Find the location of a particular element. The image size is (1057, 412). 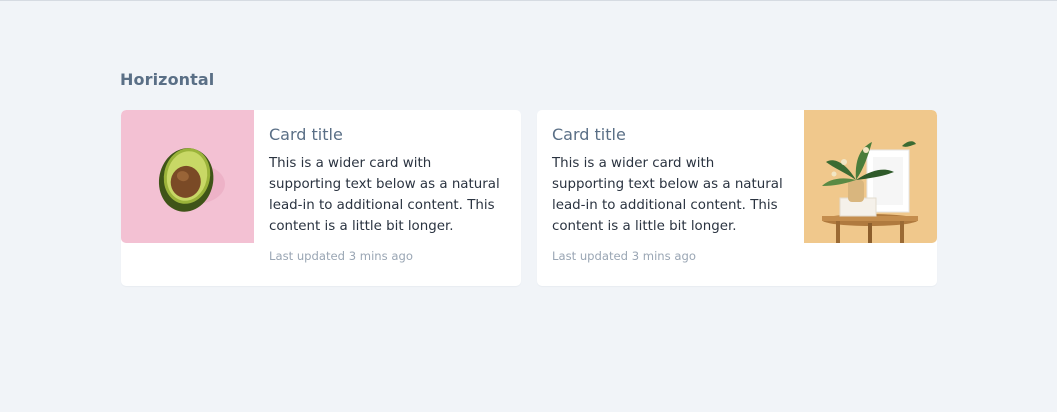

avocado-image is located at coordinates (187, 176).